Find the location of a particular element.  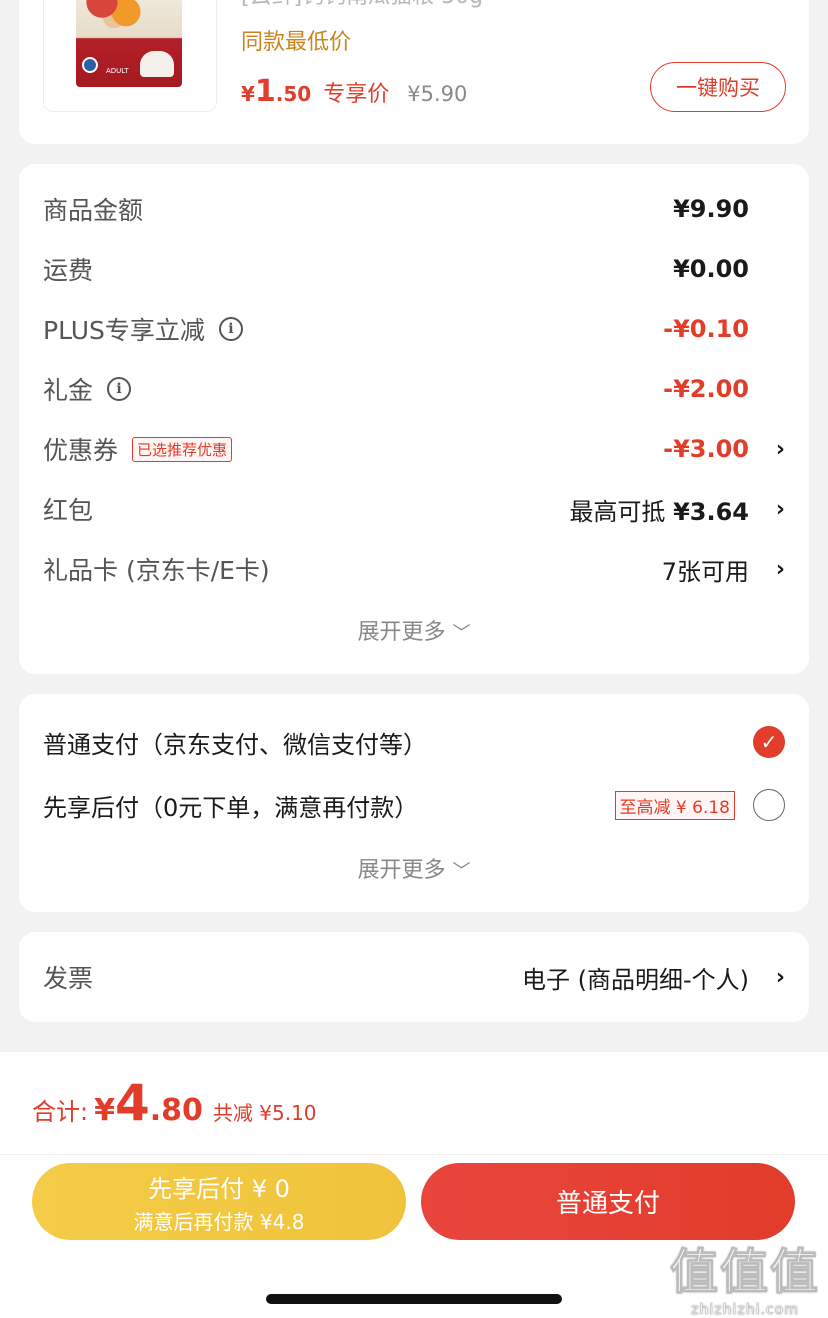

price-row: ¥ 1 .50 专享价 ¥5.90 is located at coordinates (354, 91).